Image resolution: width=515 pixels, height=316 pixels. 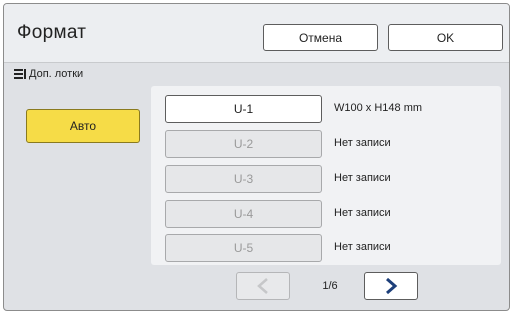 I want to click on tray-button-u1: U-1, so click(x=243, y=109).